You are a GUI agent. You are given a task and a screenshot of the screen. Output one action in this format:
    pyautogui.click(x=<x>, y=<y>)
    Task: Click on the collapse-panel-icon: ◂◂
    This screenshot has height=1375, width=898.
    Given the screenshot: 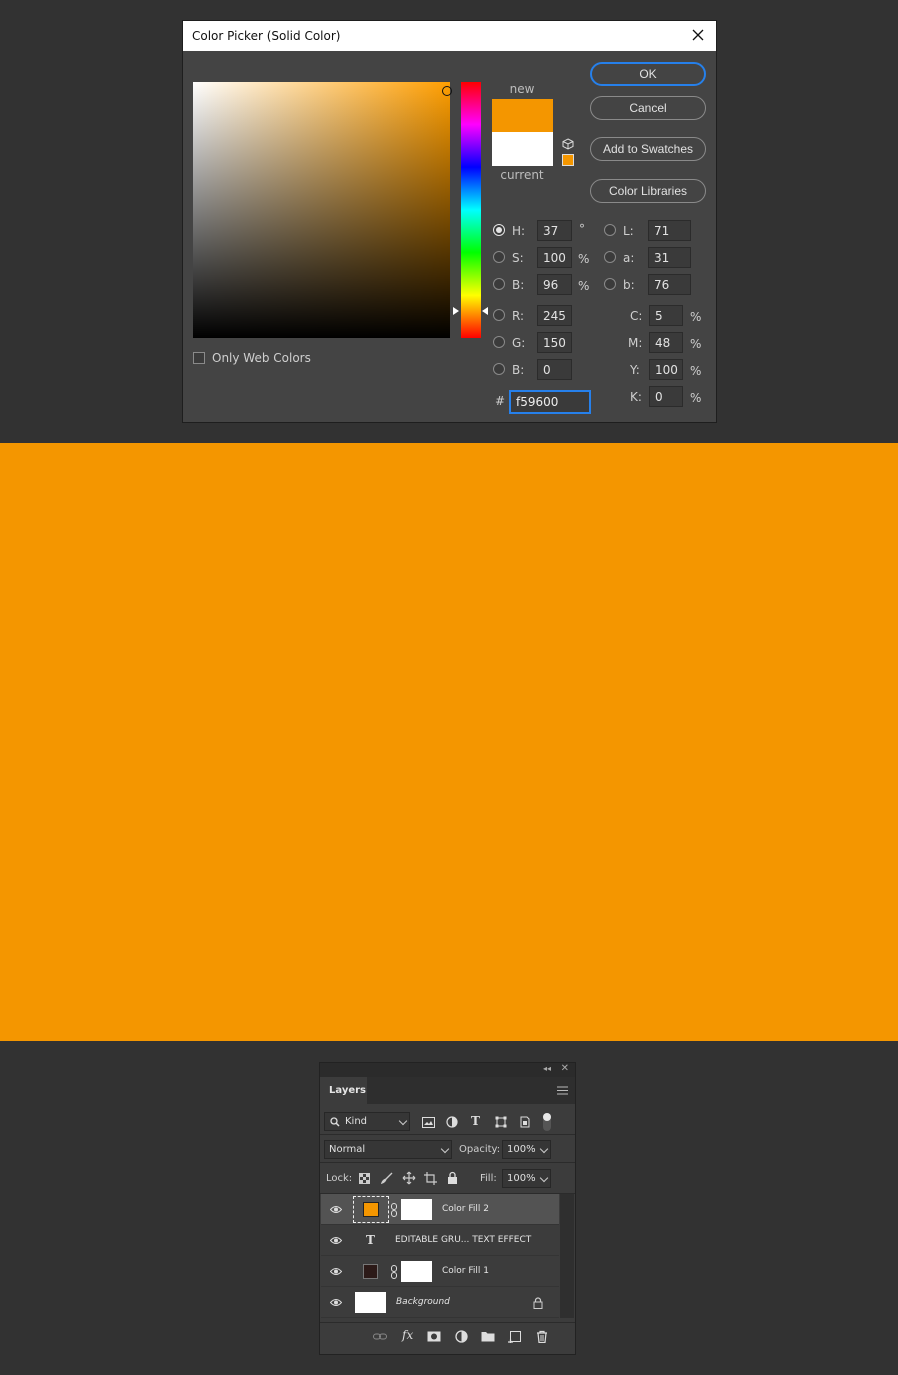 What is the action you would take?
    pyautogui.click(x=547, y=1068)
    